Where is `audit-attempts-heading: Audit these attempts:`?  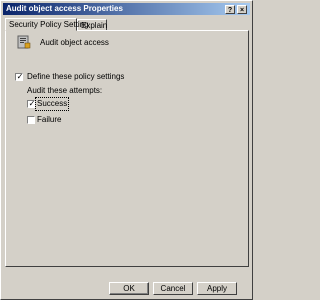
audit-attempts-heading: Audit these attempts: is located at coordinates (65, 90).